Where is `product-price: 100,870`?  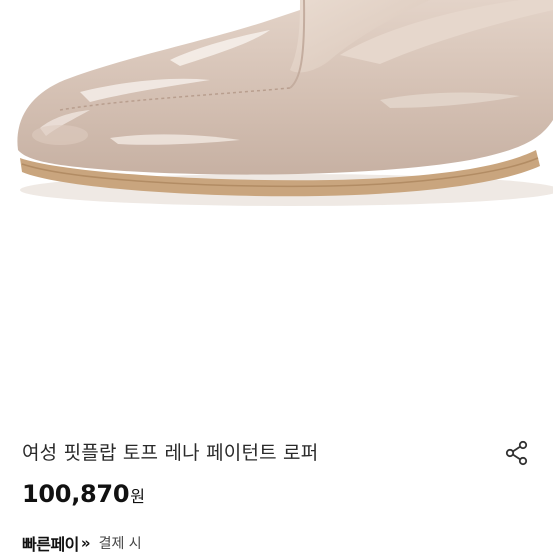
product-price: 100,870 is located at coordinates (76, 494).